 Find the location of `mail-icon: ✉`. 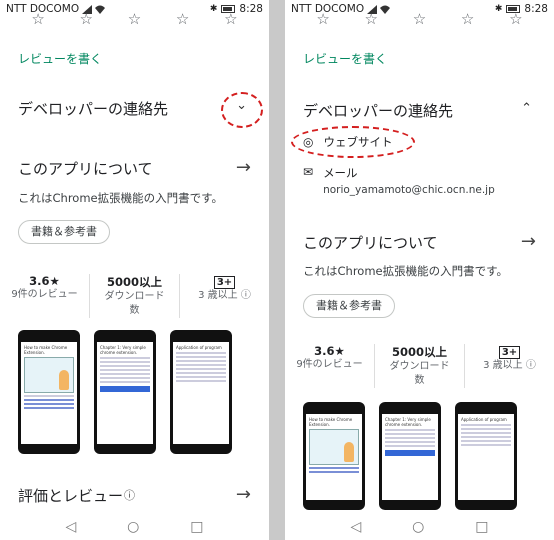

mail-icon: ✉ is located at coordinates (308, 172).